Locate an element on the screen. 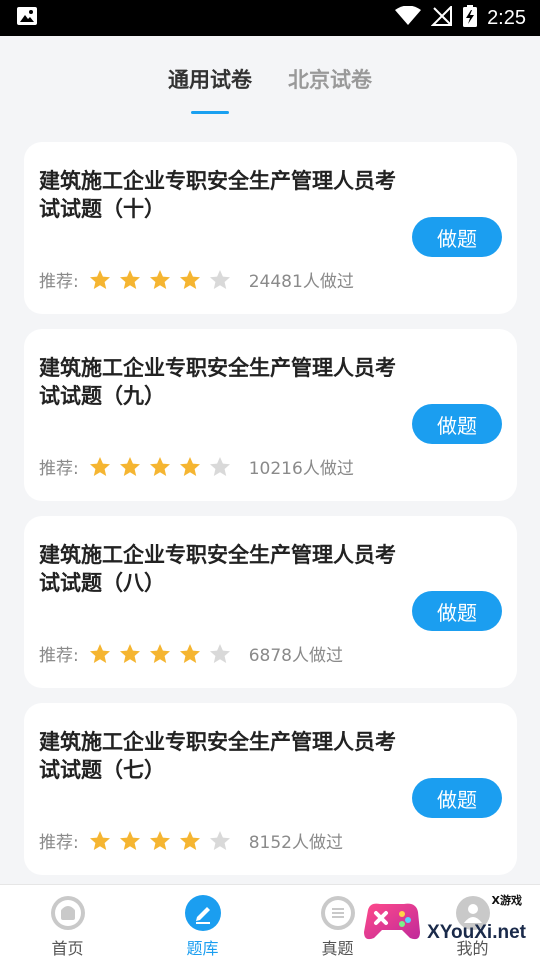  tab-label: 通用试卷 is located at coordinates (210, 80).